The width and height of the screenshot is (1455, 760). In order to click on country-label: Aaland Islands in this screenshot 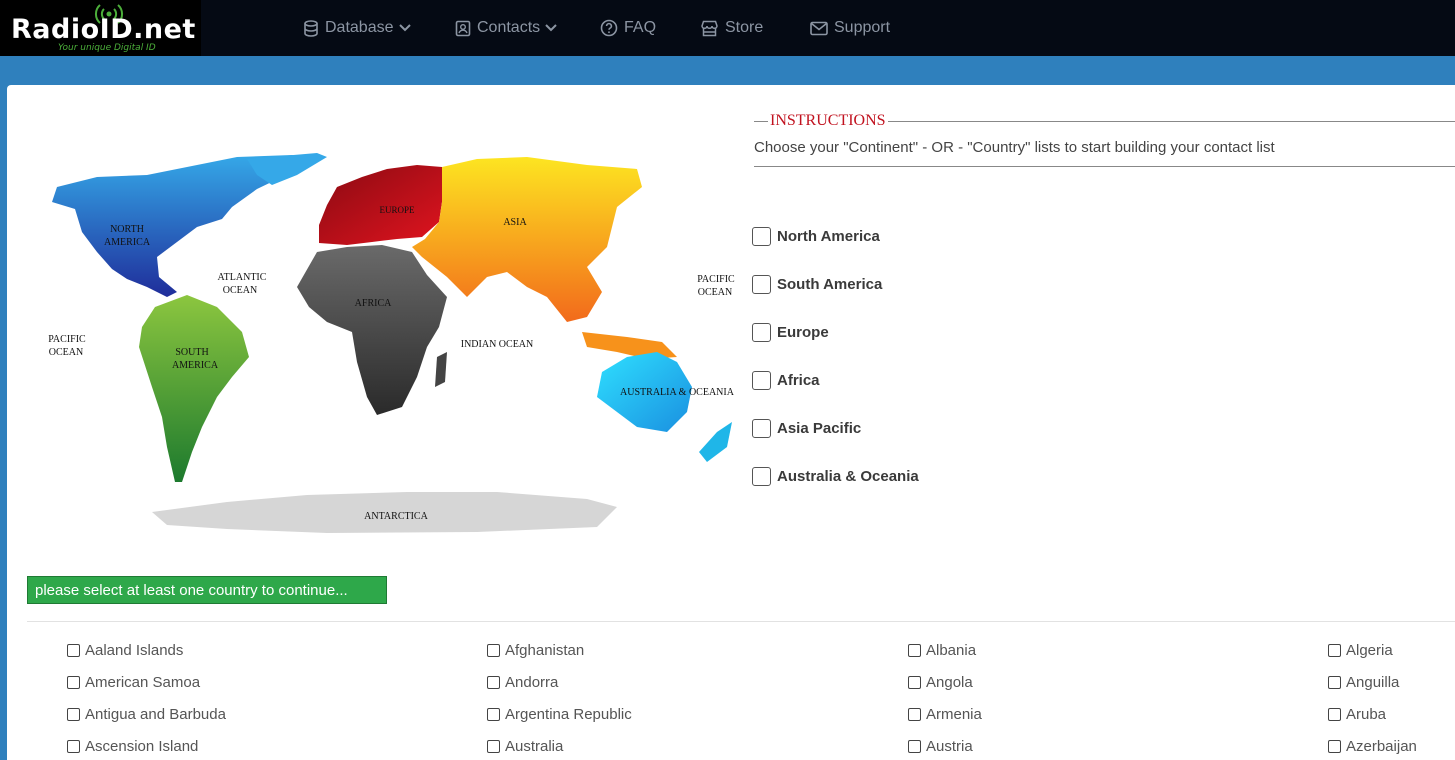, I will do `click(134, 650)`.